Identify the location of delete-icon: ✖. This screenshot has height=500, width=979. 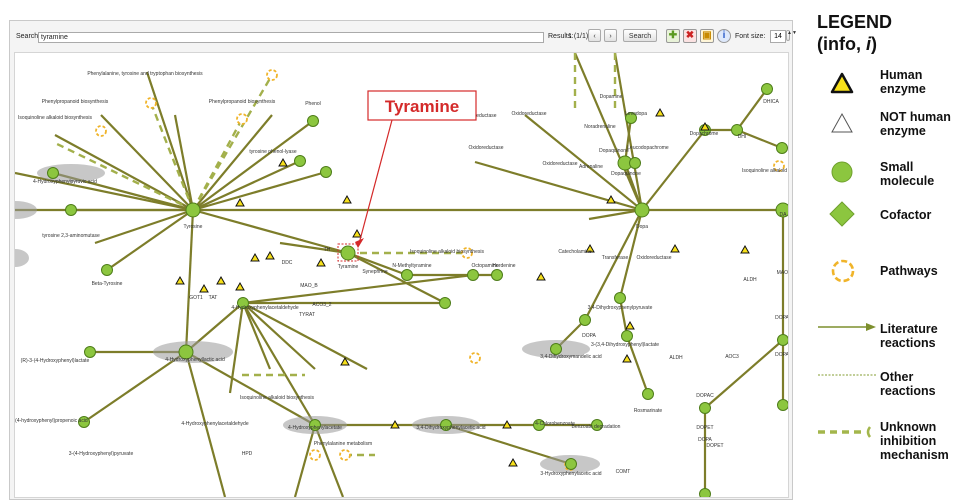
(690, 36).